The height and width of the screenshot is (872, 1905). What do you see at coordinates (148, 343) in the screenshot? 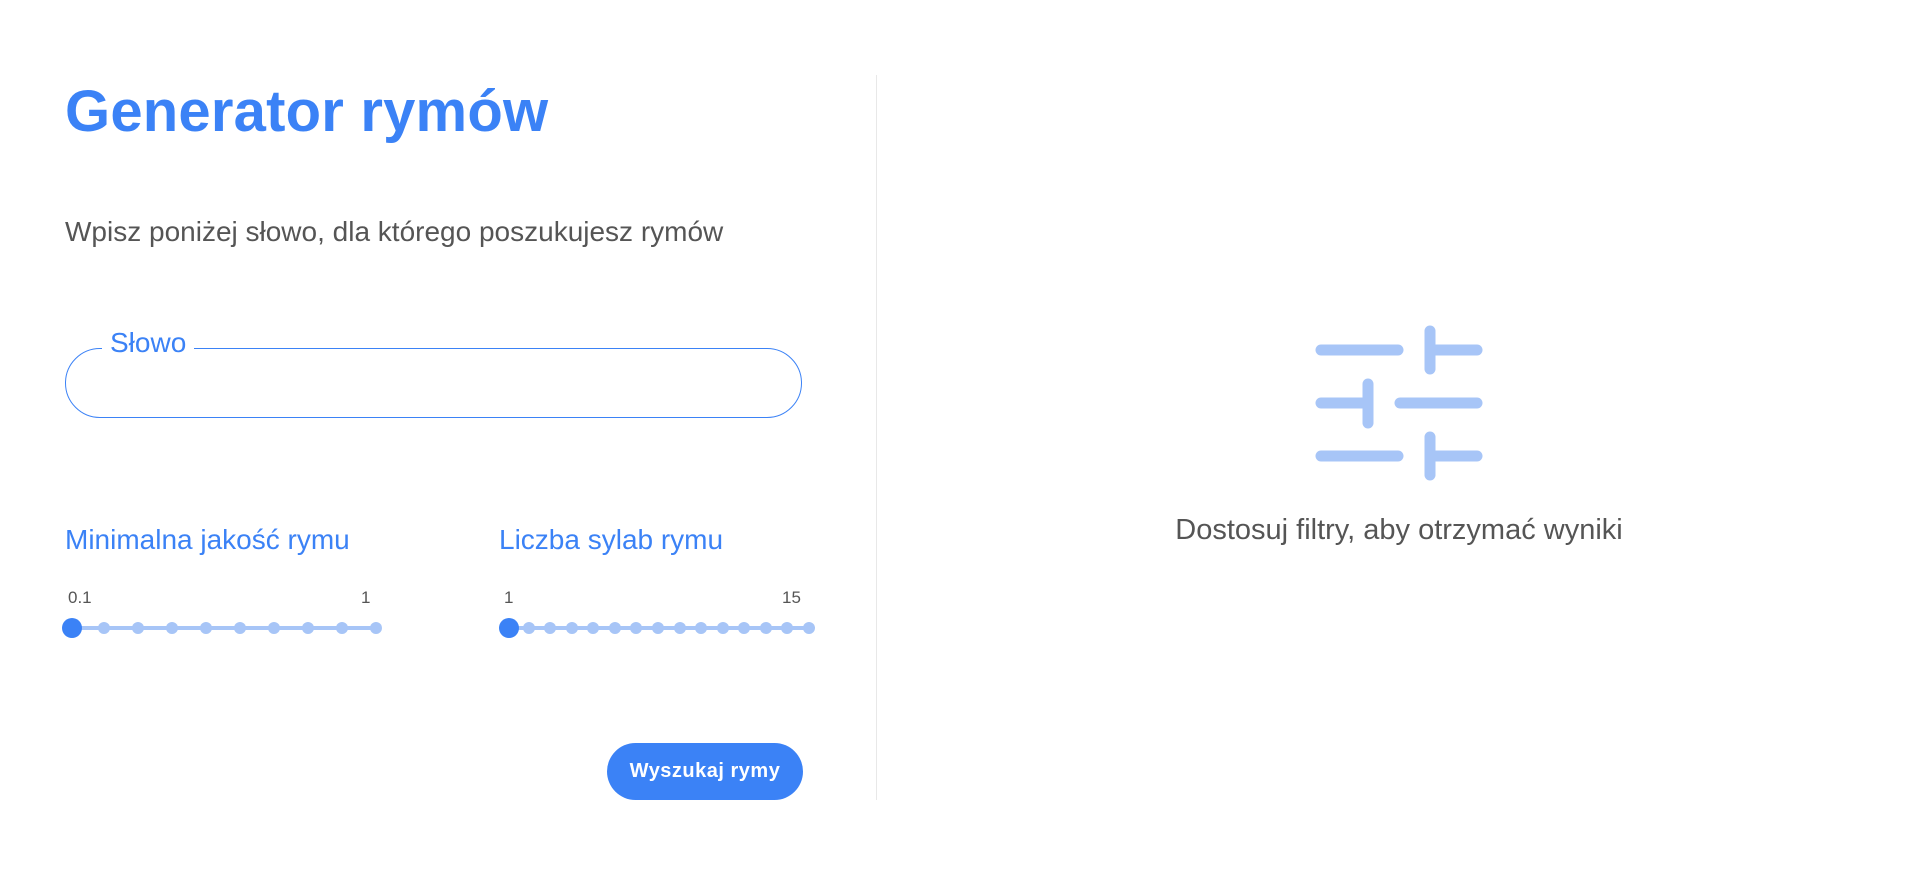
I see `word-field-label: Słowo` at bounding box center [148, 343].